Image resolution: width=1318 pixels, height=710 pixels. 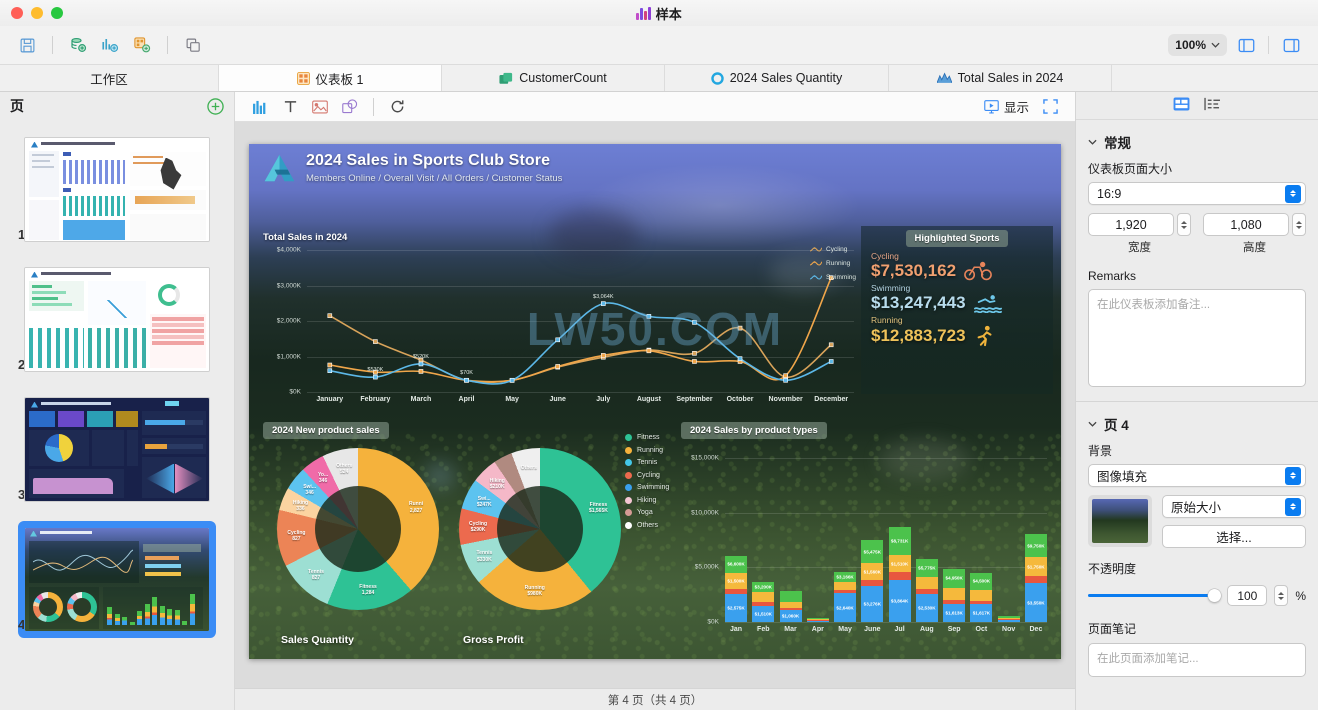 What do you see at coordinates (193, 45) in the screenshot?
I see `duplicate-icon` at bounding box center [193, 45].